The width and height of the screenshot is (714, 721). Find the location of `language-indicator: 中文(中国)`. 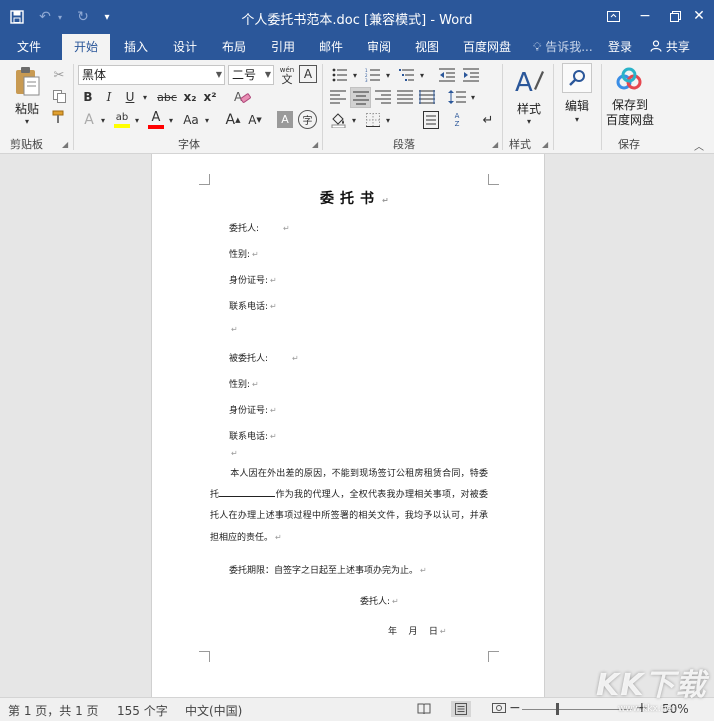

language-indicator: 中文(中国) is located at coordinates (213, 710).